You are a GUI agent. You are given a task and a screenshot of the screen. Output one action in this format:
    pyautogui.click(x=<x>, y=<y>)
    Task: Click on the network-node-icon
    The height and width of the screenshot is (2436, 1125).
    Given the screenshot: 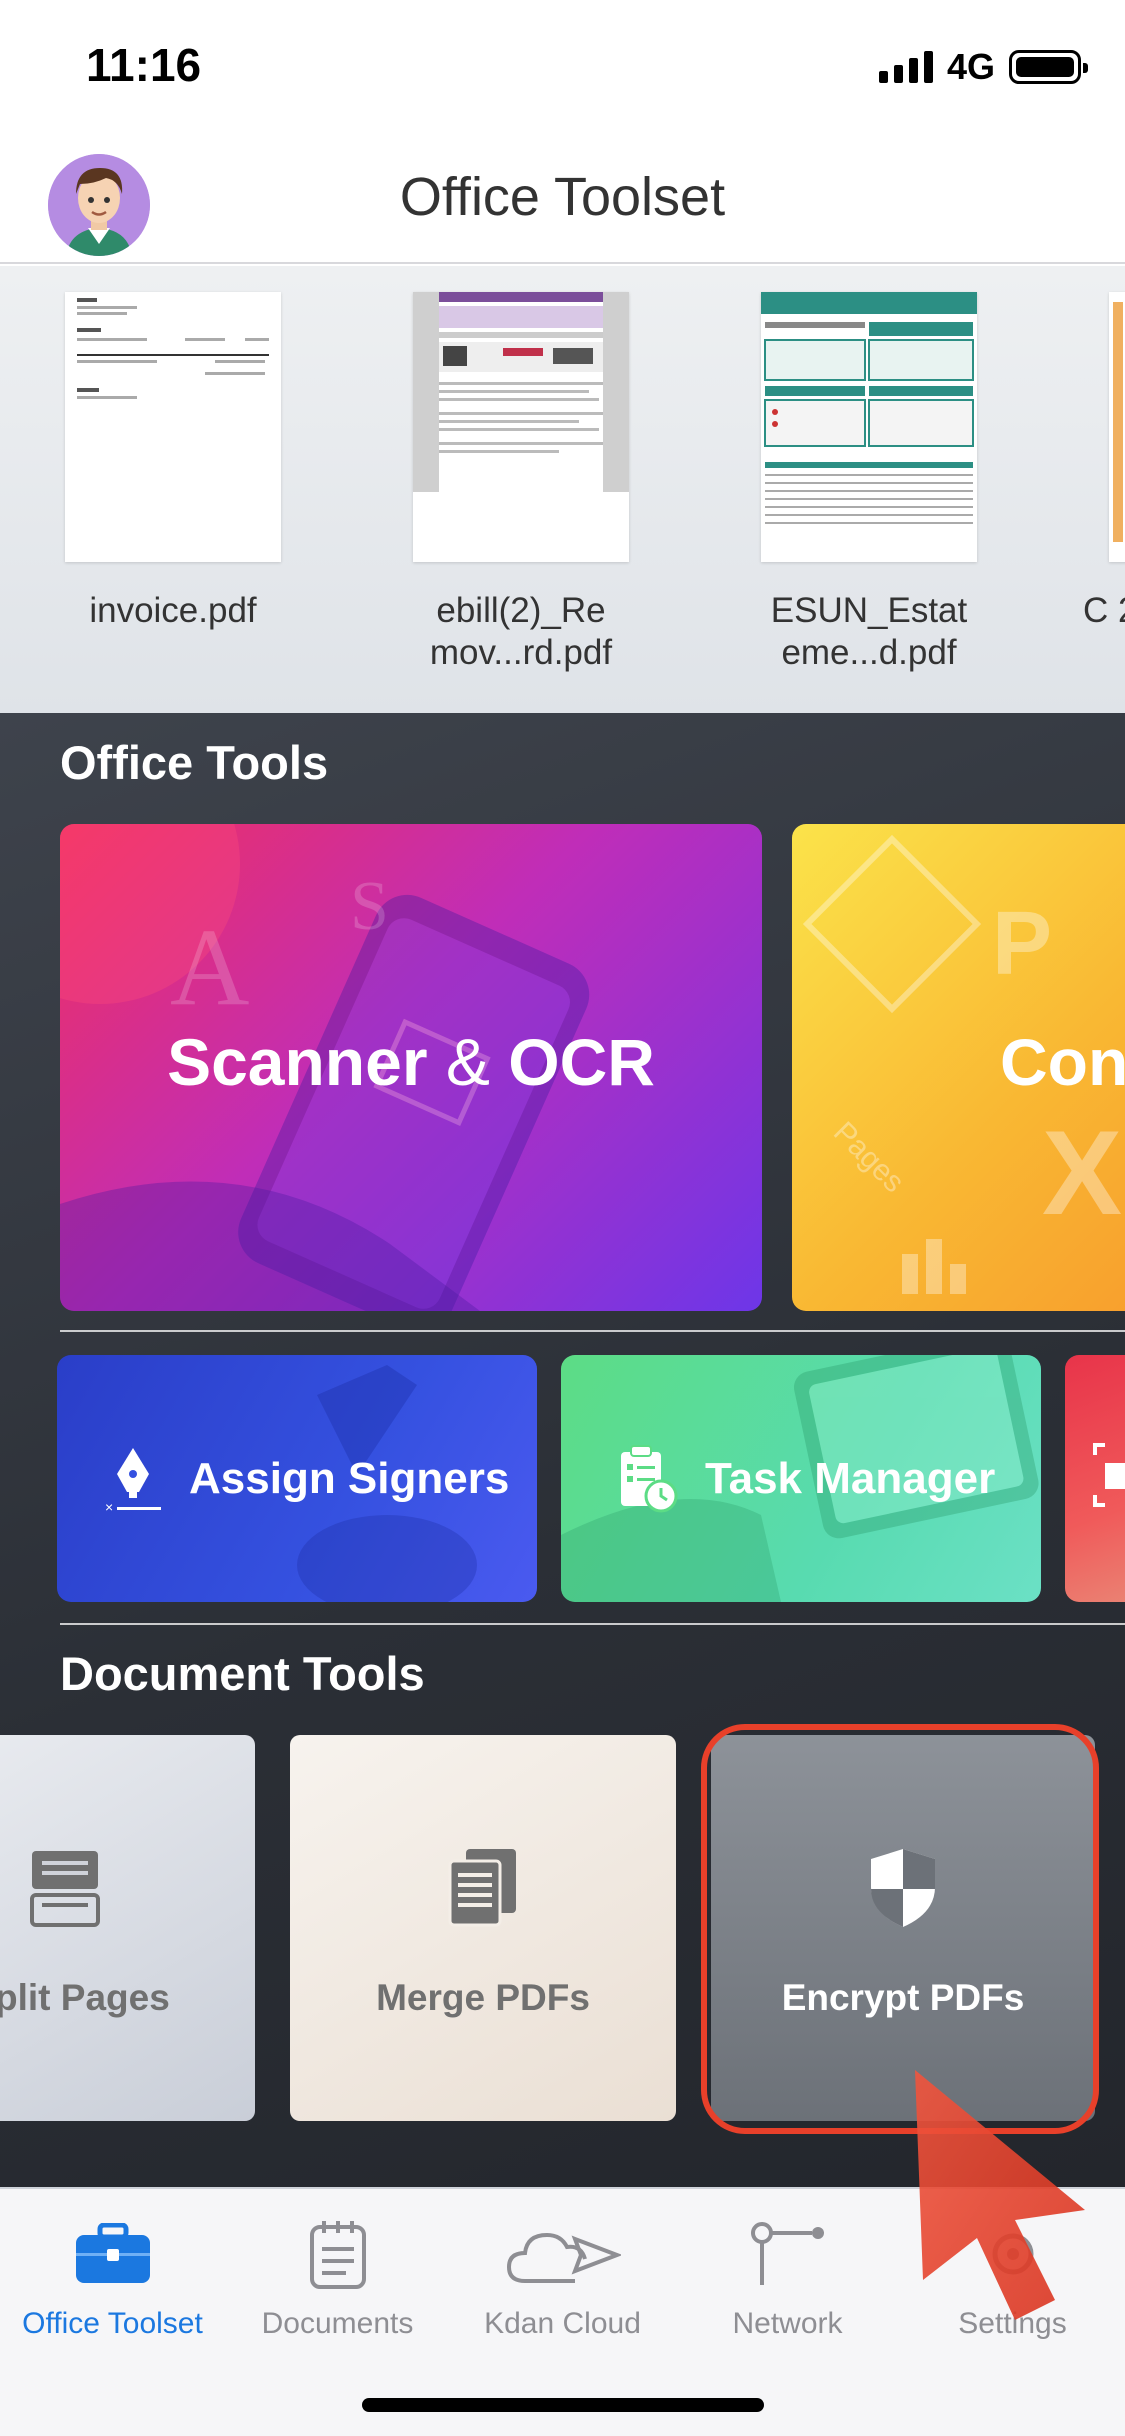 What is the action you would take?
    pyautogui.click(x=787, y=2253)
    